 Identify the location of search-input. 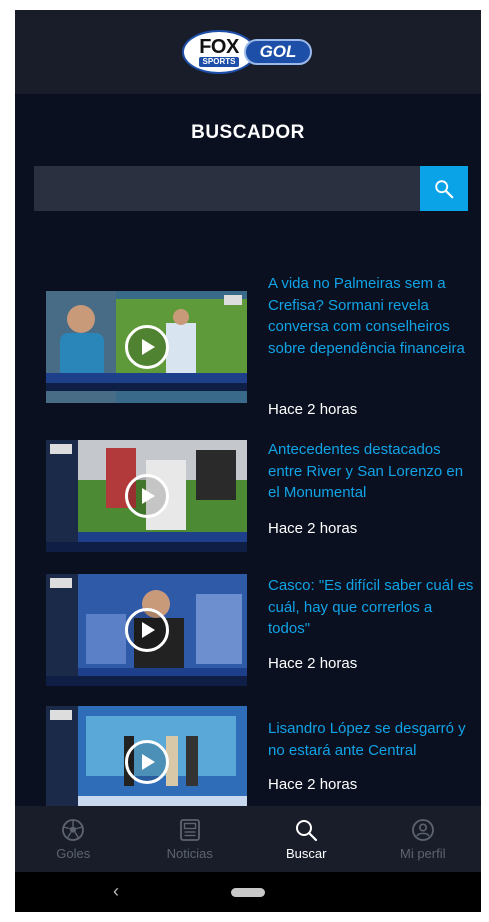
(227, 188).